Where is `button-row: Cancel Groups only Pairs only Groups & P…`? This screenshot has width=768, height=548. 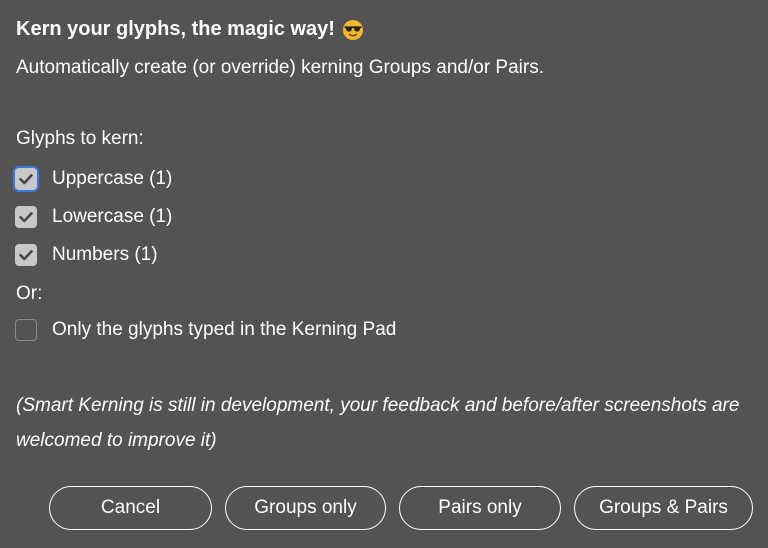 button-row: Cancel Groups only Pairs only Groups & P… is located at coordinates (401, 508).